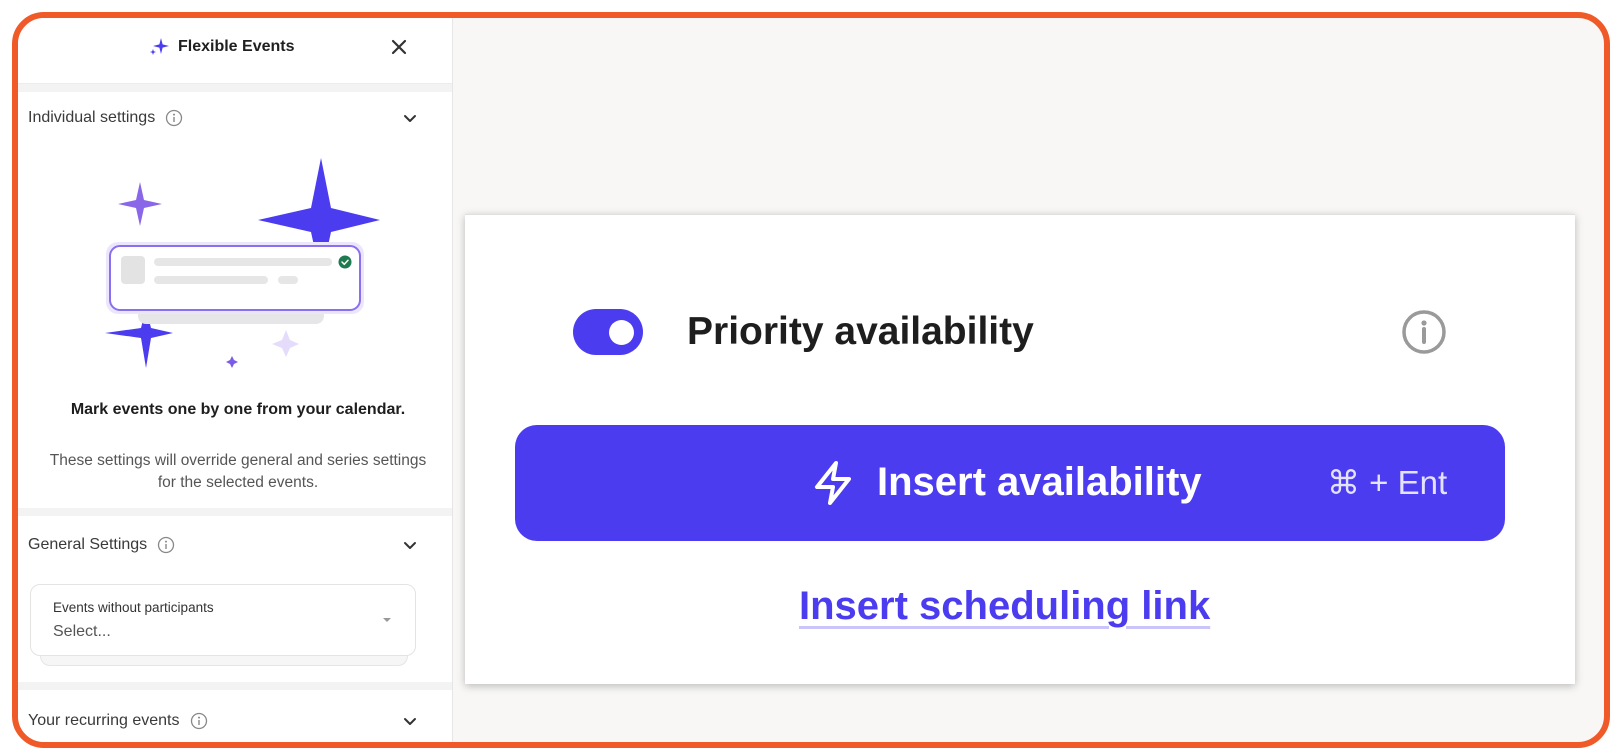 Image resolution: width=1623 pixels, height=755 pixels. Describe the element at coordinates (242, 263) in the screenshot. I see `events-illustration` at that location.